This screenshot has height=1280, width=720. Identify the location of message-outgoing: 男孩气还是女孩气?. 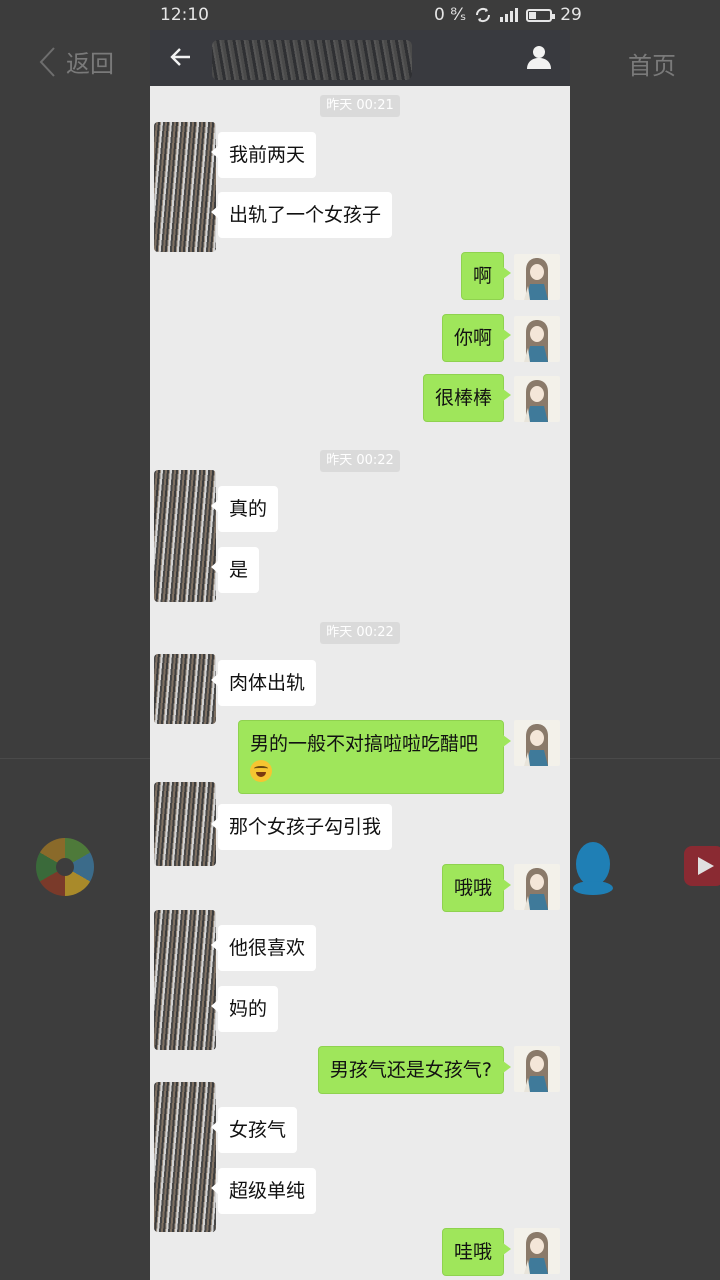
(414, 1070).